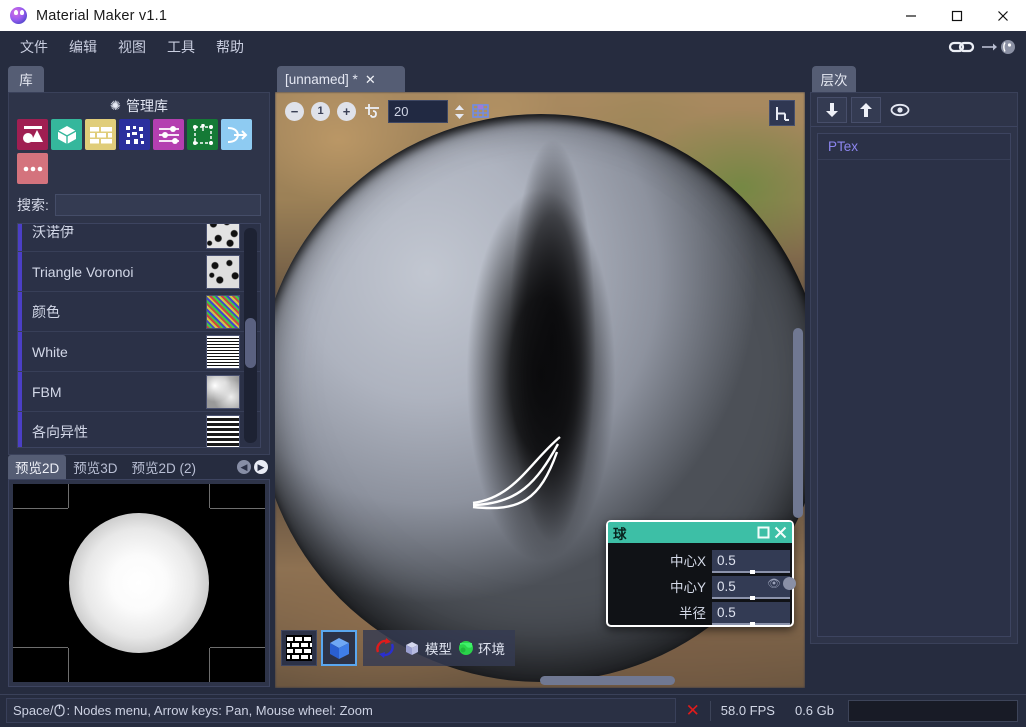 The height and width of the screenshot is (727, 1026). I want to click on preview-tab-nav: ◀ ▶, so click(253, 467).